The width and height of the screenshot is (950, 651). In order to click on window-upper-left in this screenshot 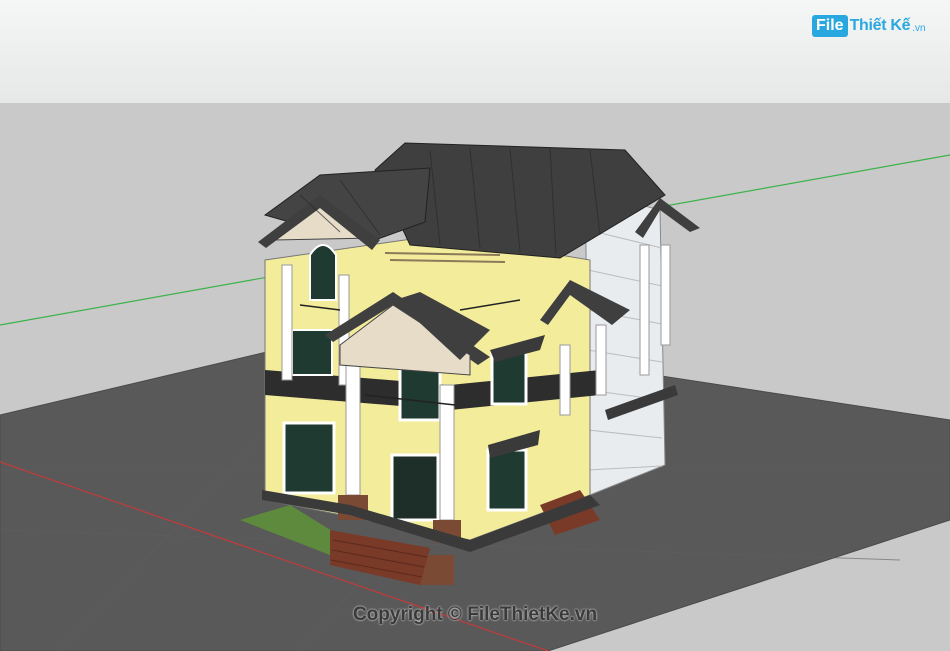, I will do `click(312, 352)`.